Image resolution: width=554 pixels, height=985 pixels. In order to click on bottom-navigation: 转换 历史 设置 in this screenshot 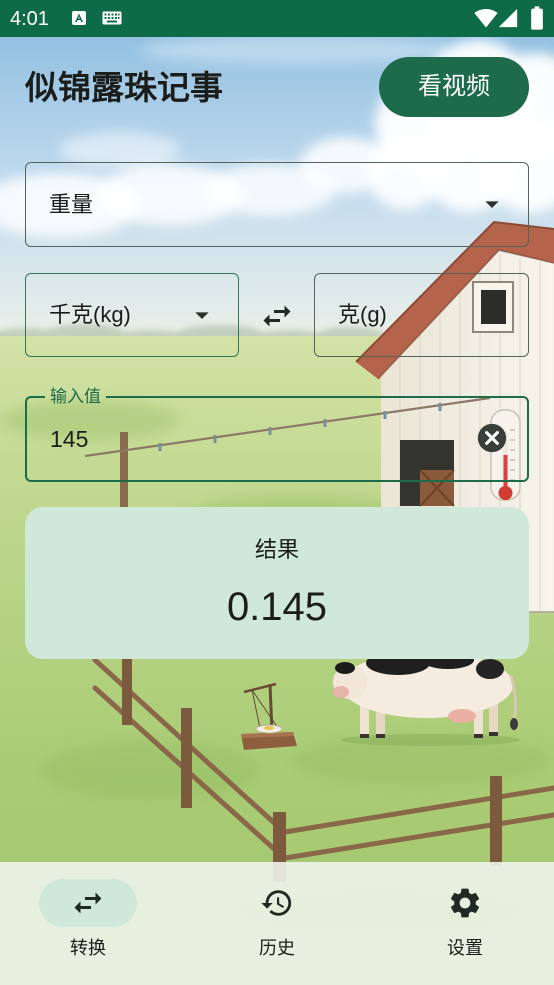, I will do `click(277, 923)`.